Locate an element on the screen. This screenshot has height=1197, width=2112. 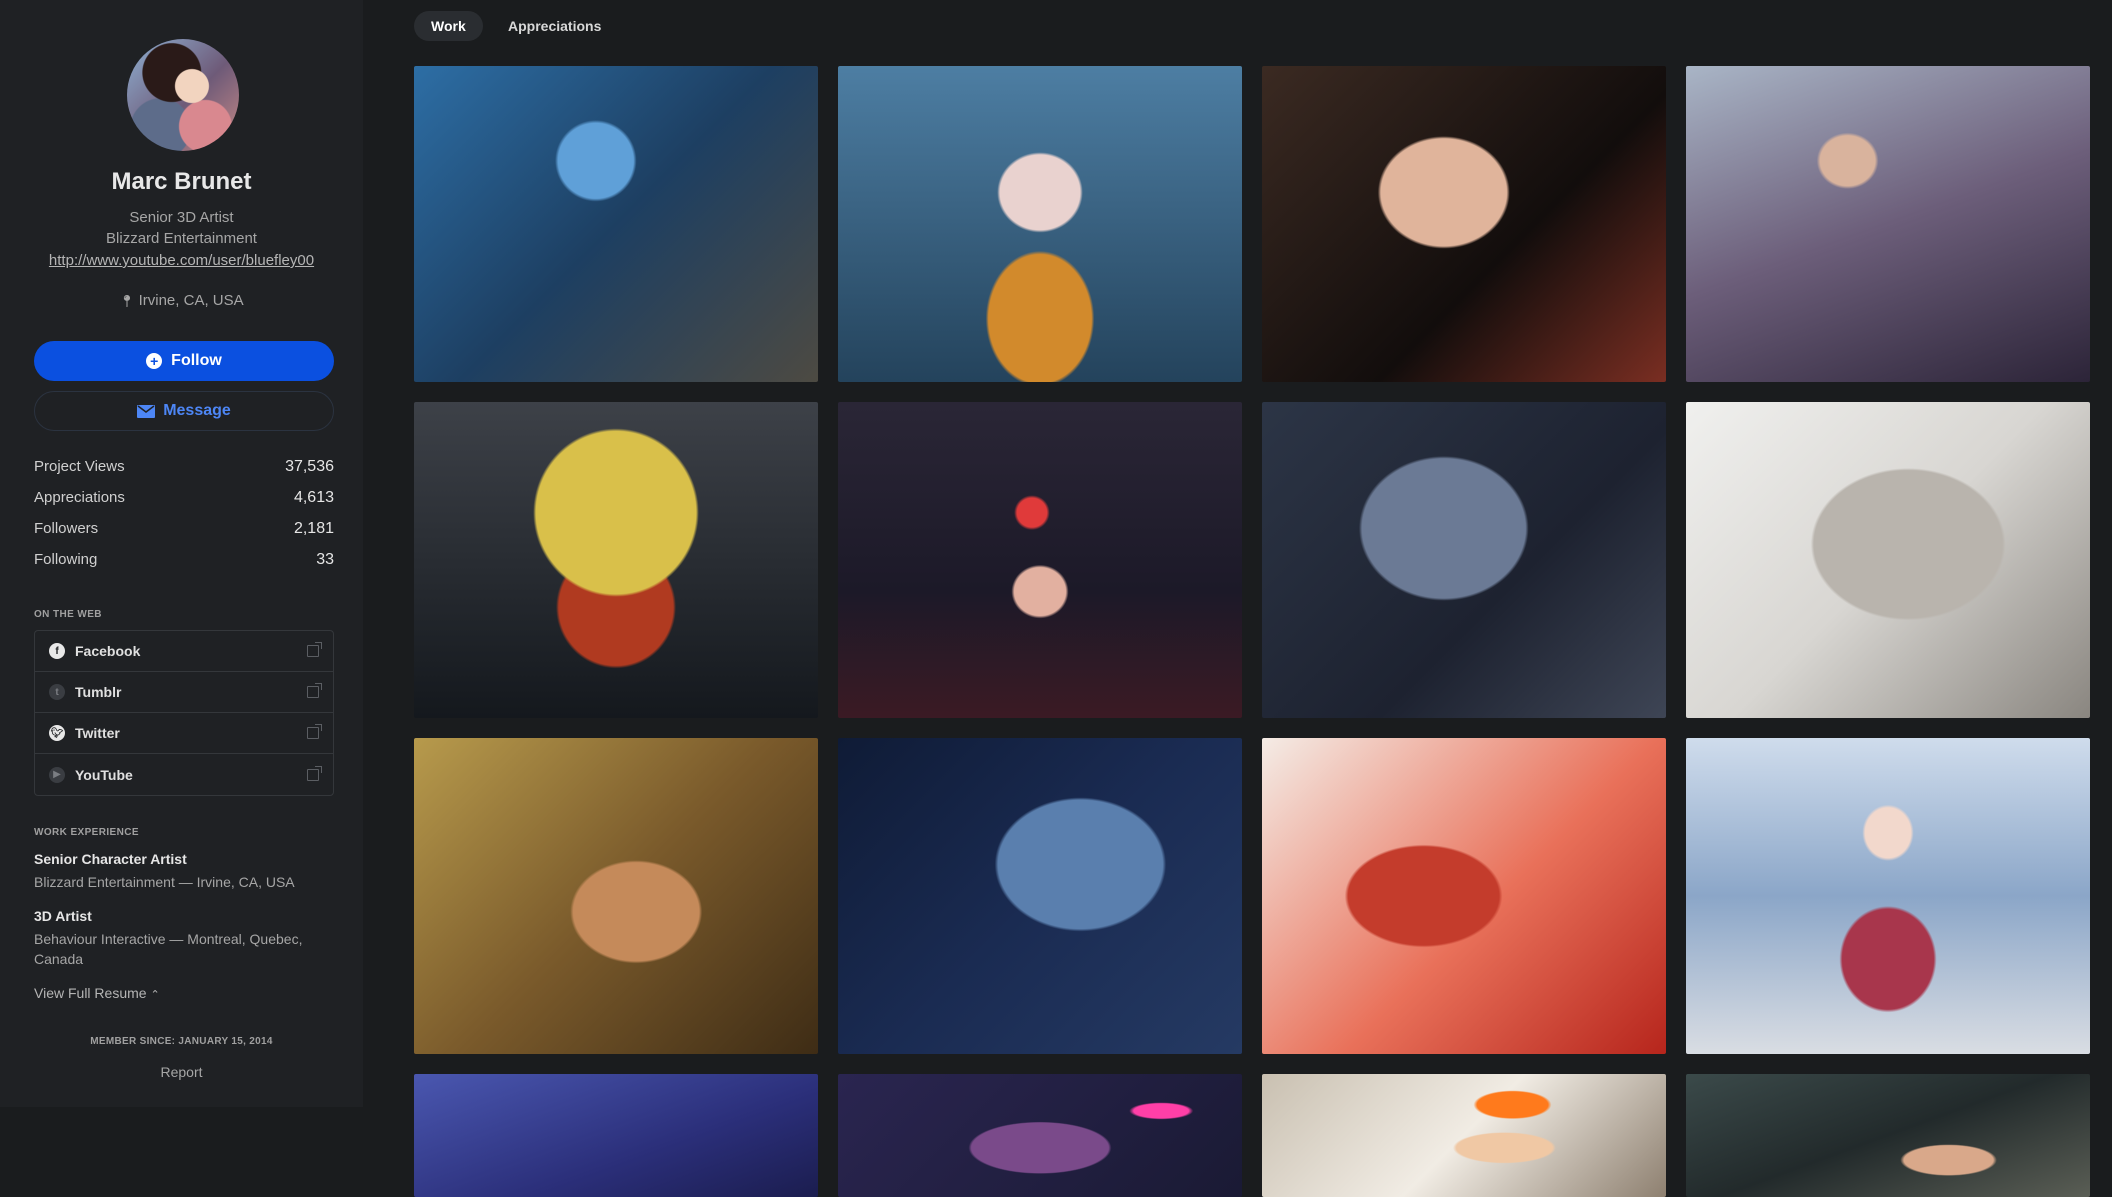
message-button: Message is located at coordinates (184, 411).